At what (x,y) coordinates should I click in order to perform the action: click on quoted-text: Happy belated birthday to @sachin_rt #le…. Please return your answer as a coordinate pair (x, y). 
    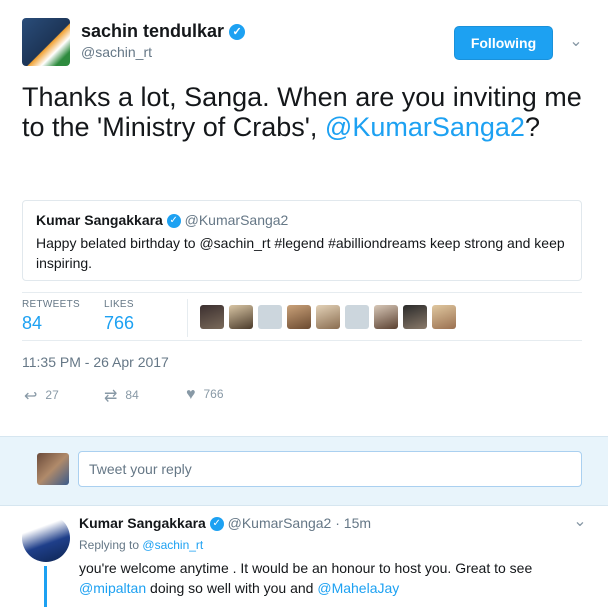
    Looking at the image, I should click on (300, 253).